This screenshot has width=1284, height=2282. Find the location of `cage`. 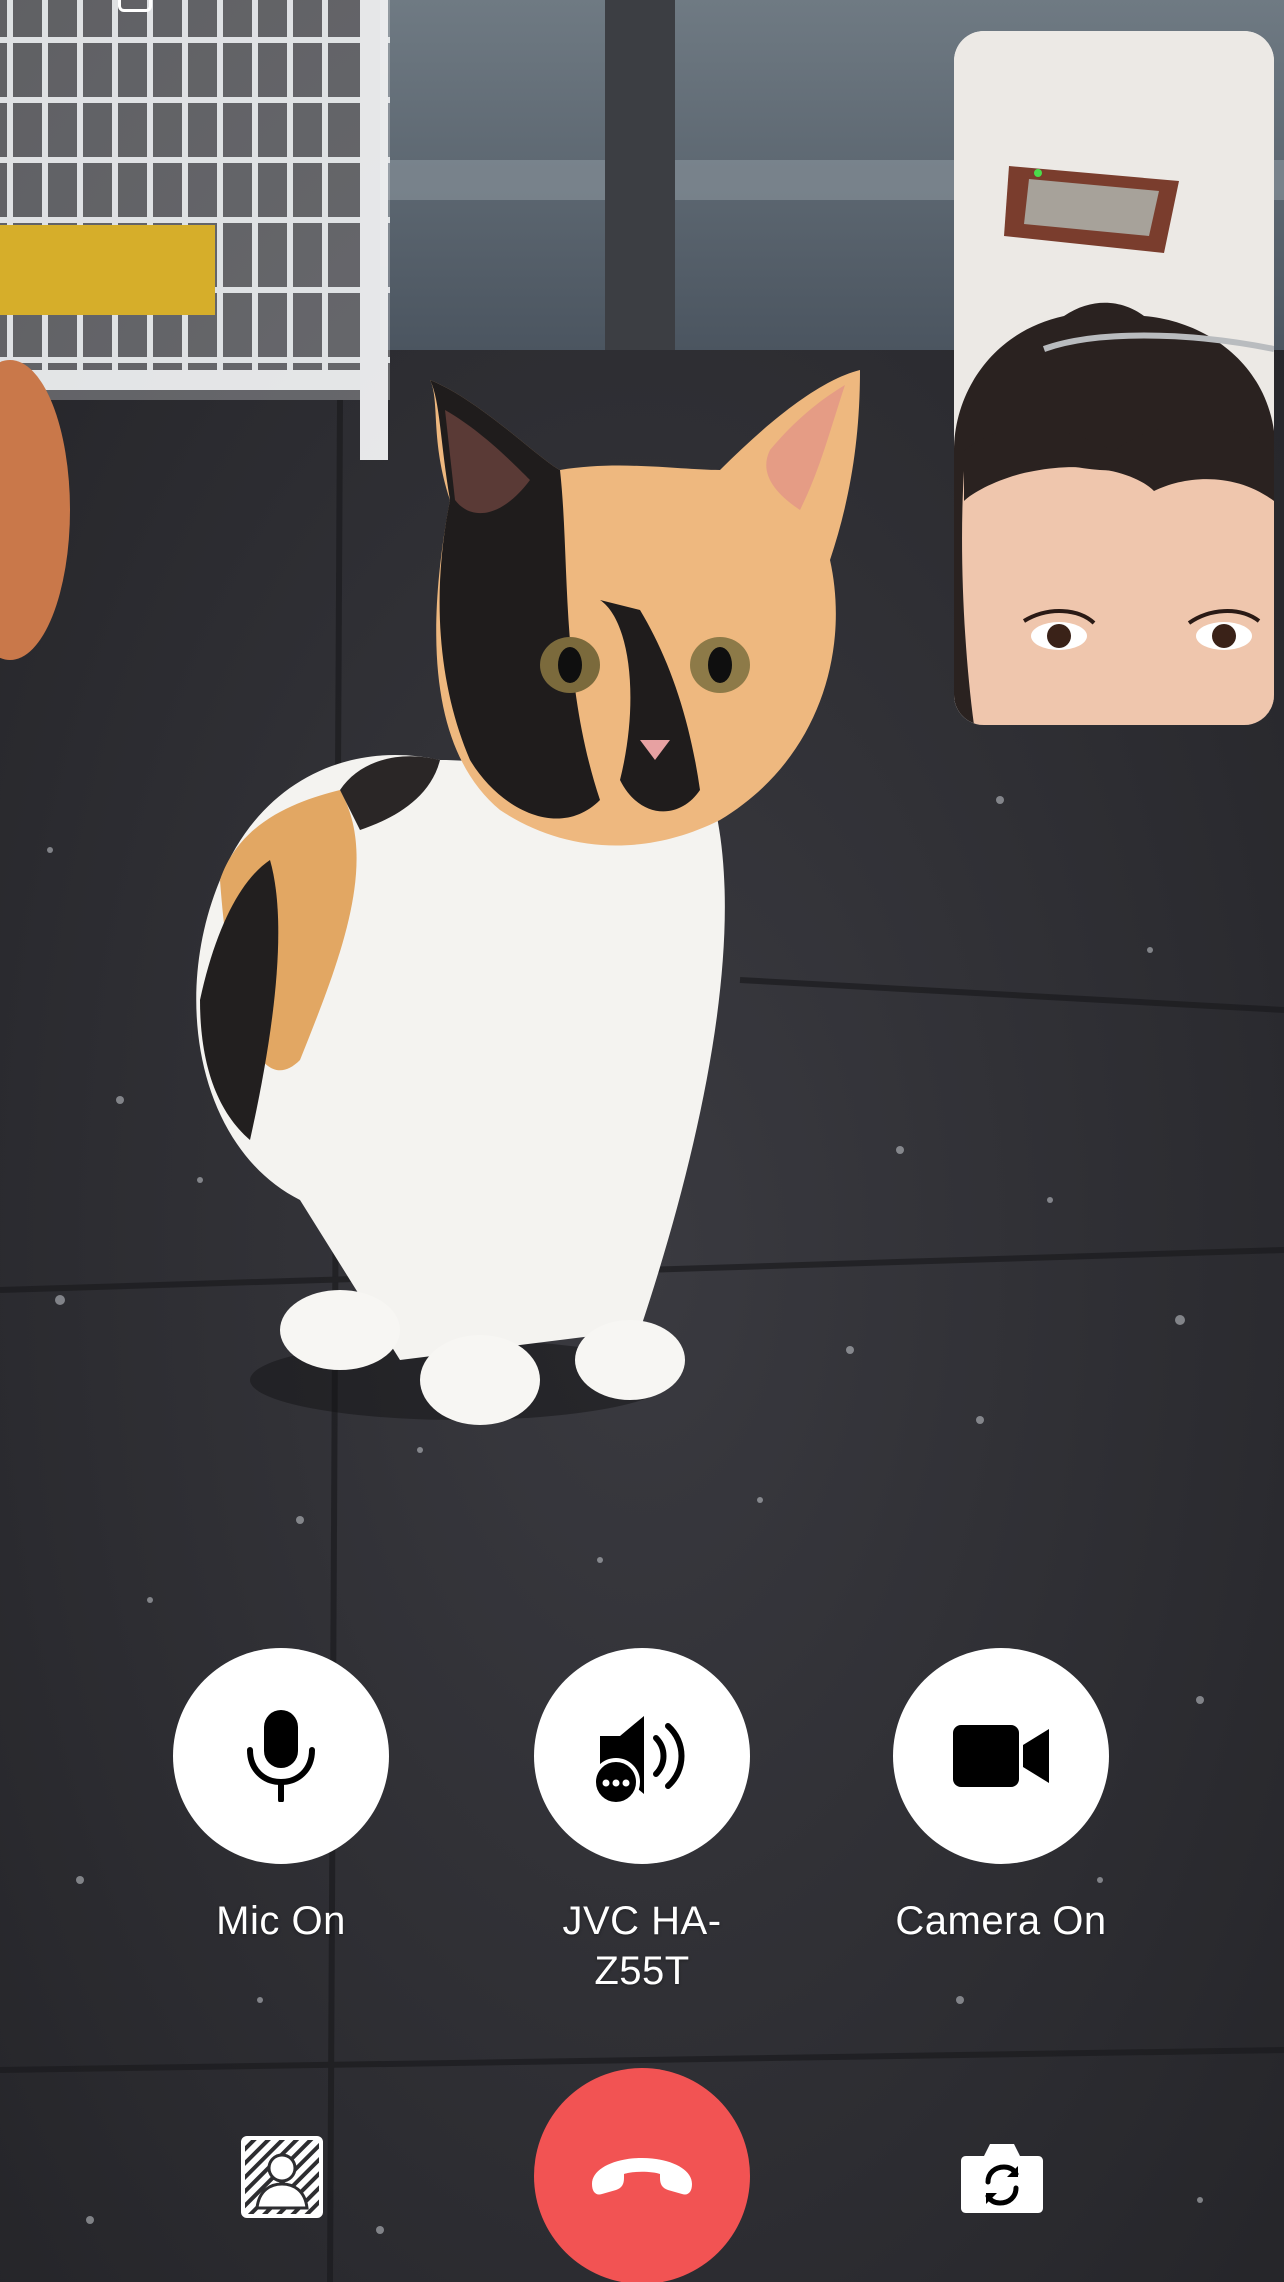

cage is located at coordinates (195, 230).